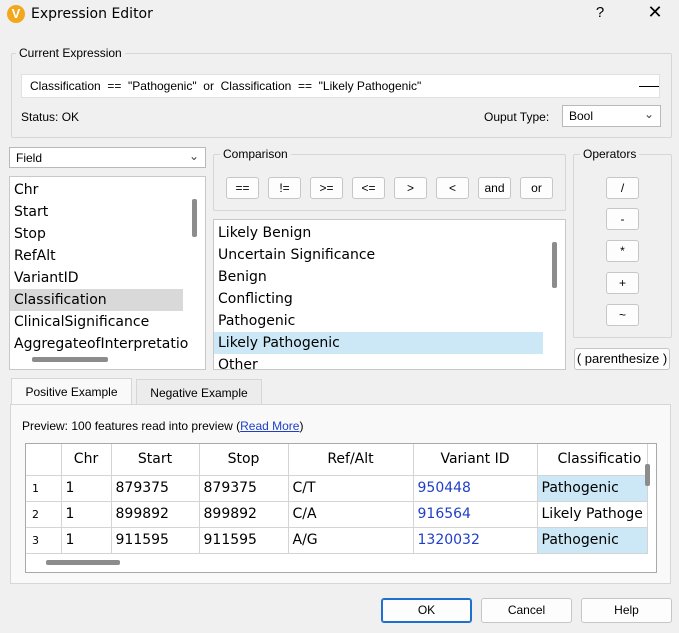 The width and height of the screenshot is (679, 633). Describe the element at coordinates (351, 460) in the screenshot. I see `column-header-refalt: Ref/Alt` at that location.